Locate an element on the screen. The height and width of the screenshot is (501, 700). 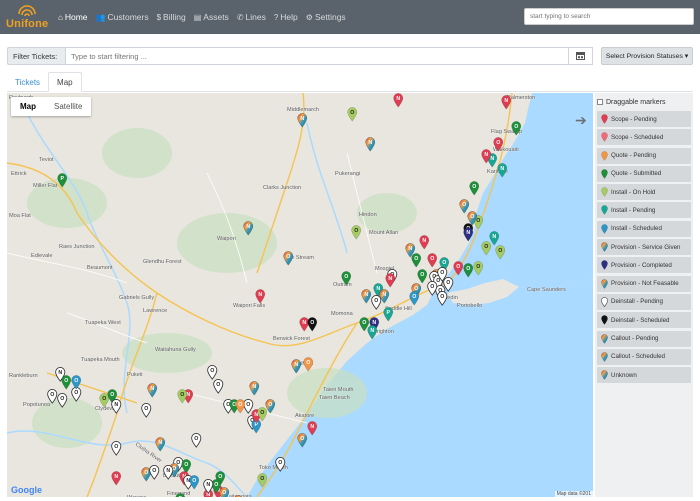
draggable-markers-option: Draggable markers is located at coordinates (644, 102).